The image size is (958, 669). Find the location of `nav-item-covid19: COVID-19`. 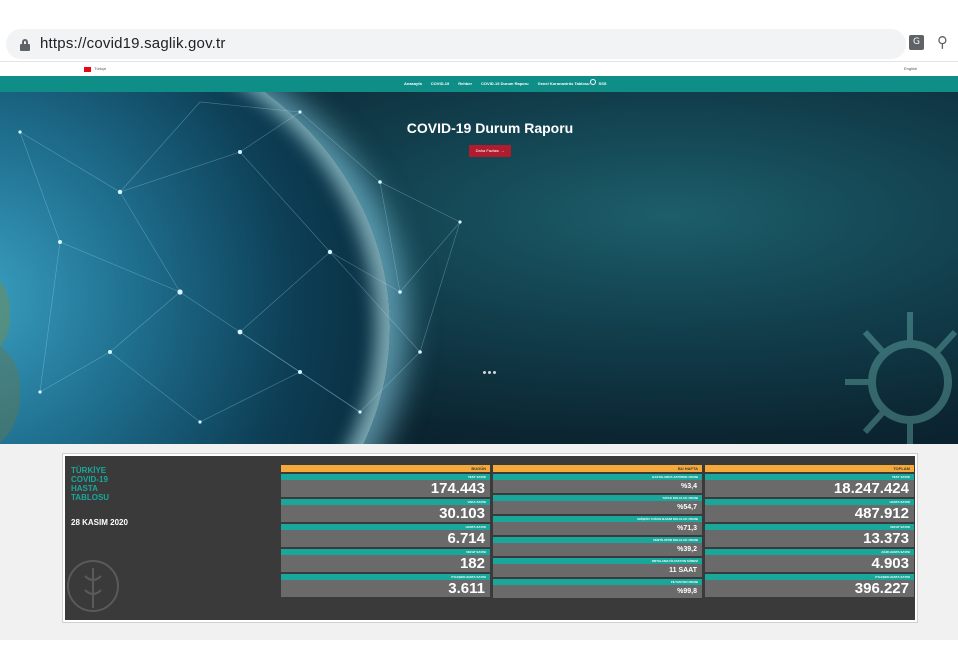

nav-item-covid19: COVID-19 is located at coordinates (440, 83).